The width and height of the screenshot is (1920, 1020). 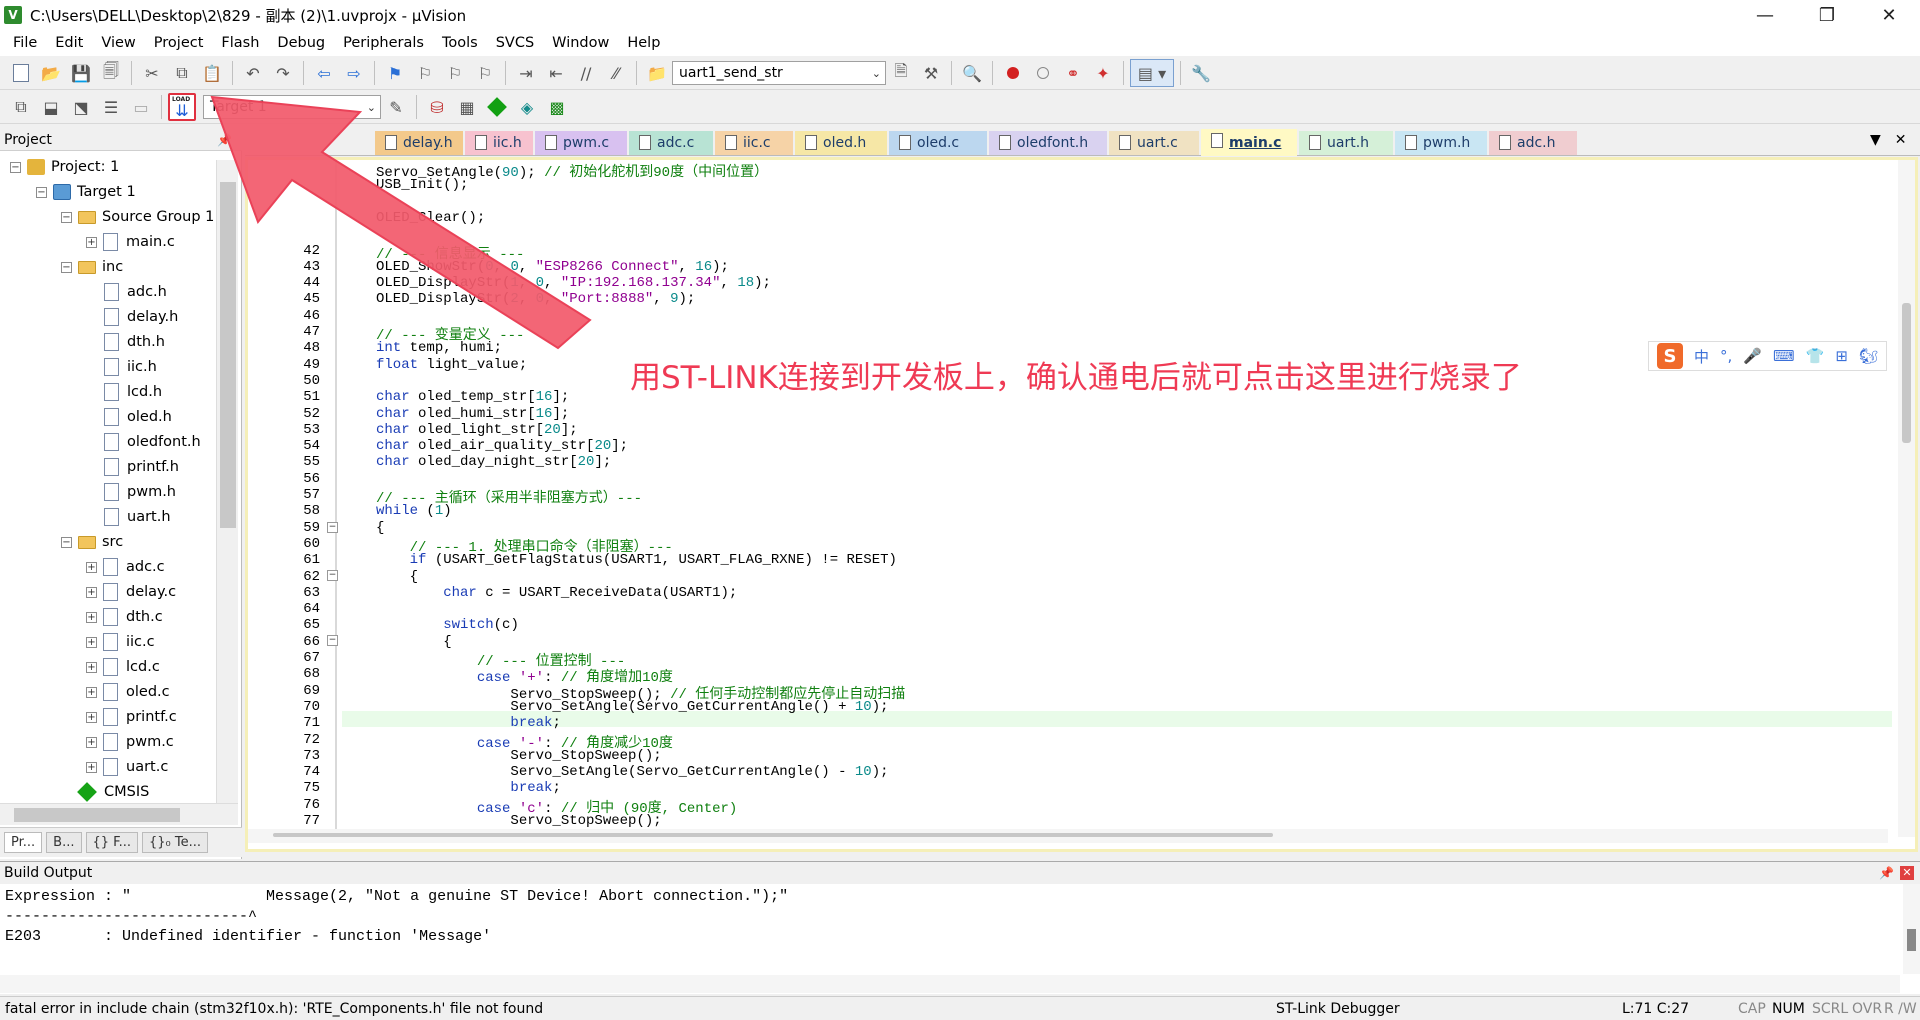 I want to click on tree-target: − Target 1, so click(x=86, y=192).